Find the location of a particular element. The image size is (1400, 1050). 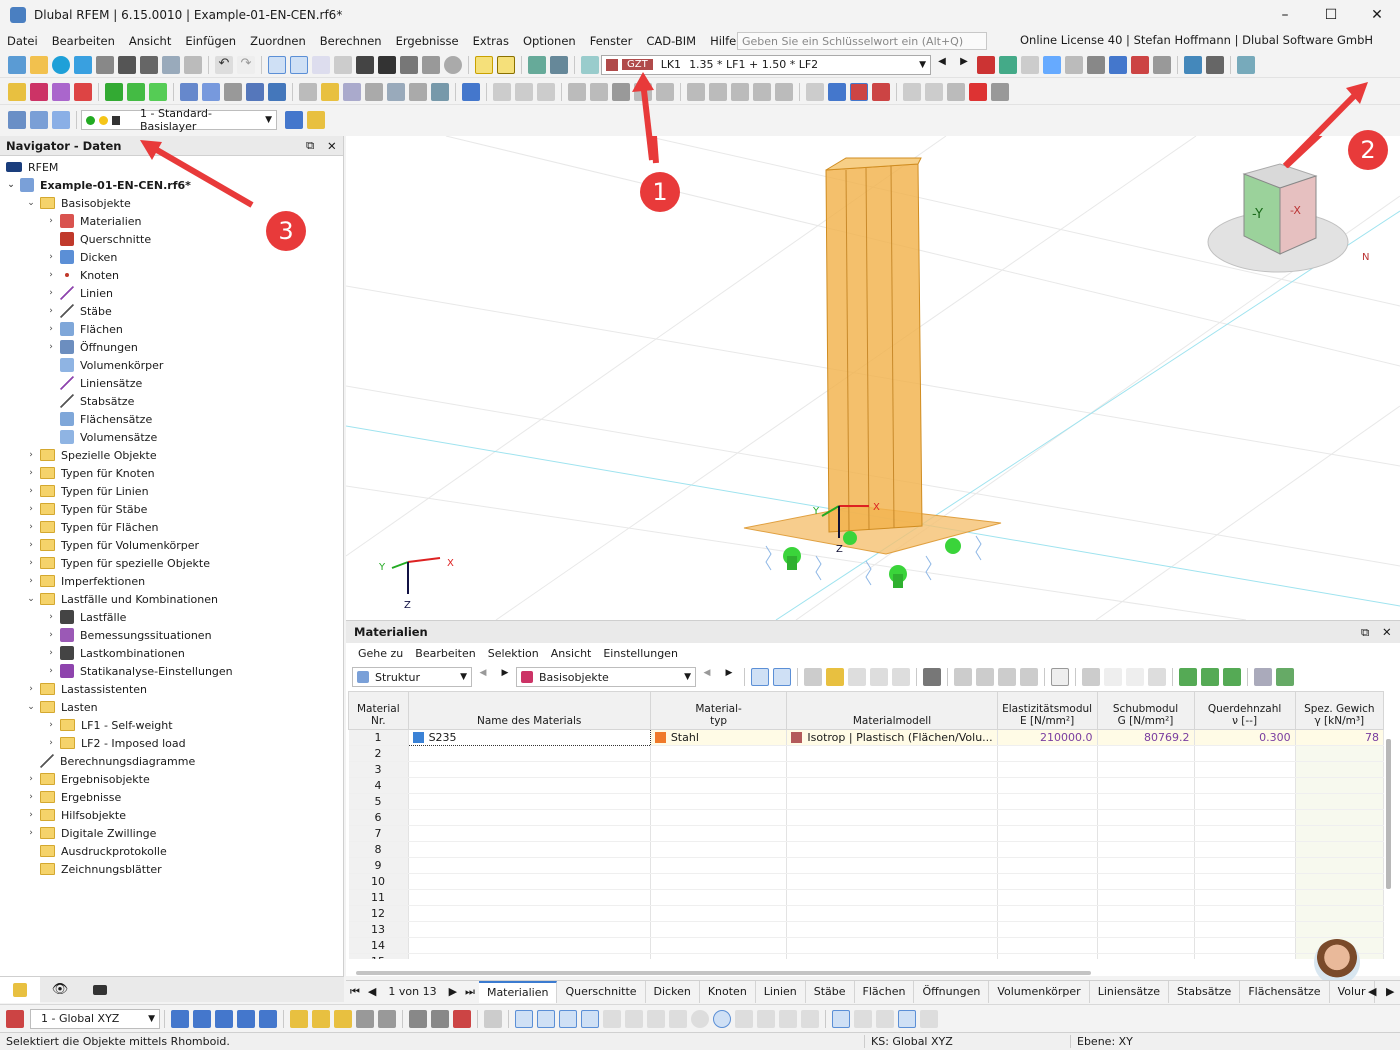

menu-zuordnen: Zuordnen is located at coordinates (278, 41).